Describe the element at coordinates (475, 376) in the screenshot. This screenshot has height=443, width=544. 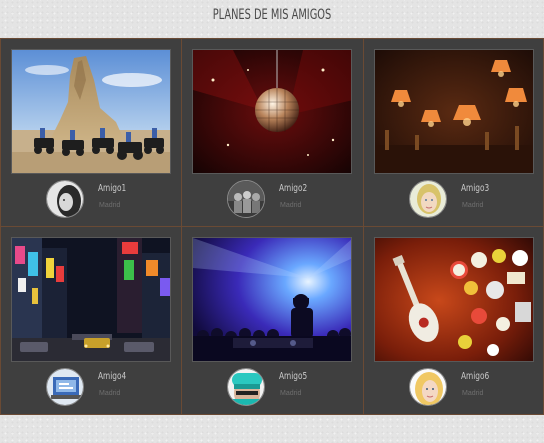
I see `friend-name: Amigo6` at that location.